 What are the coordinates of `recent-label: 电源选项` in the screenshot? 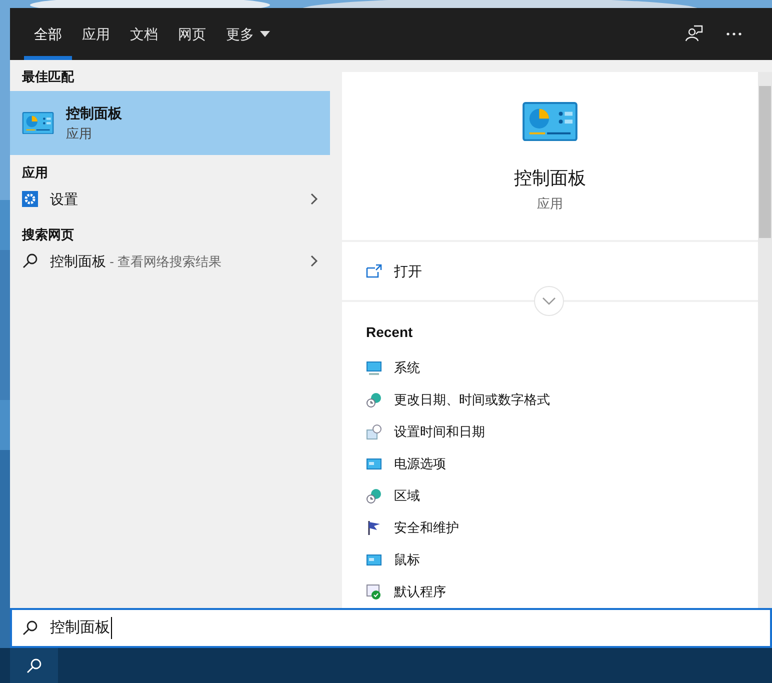 It's located at (420, 464).